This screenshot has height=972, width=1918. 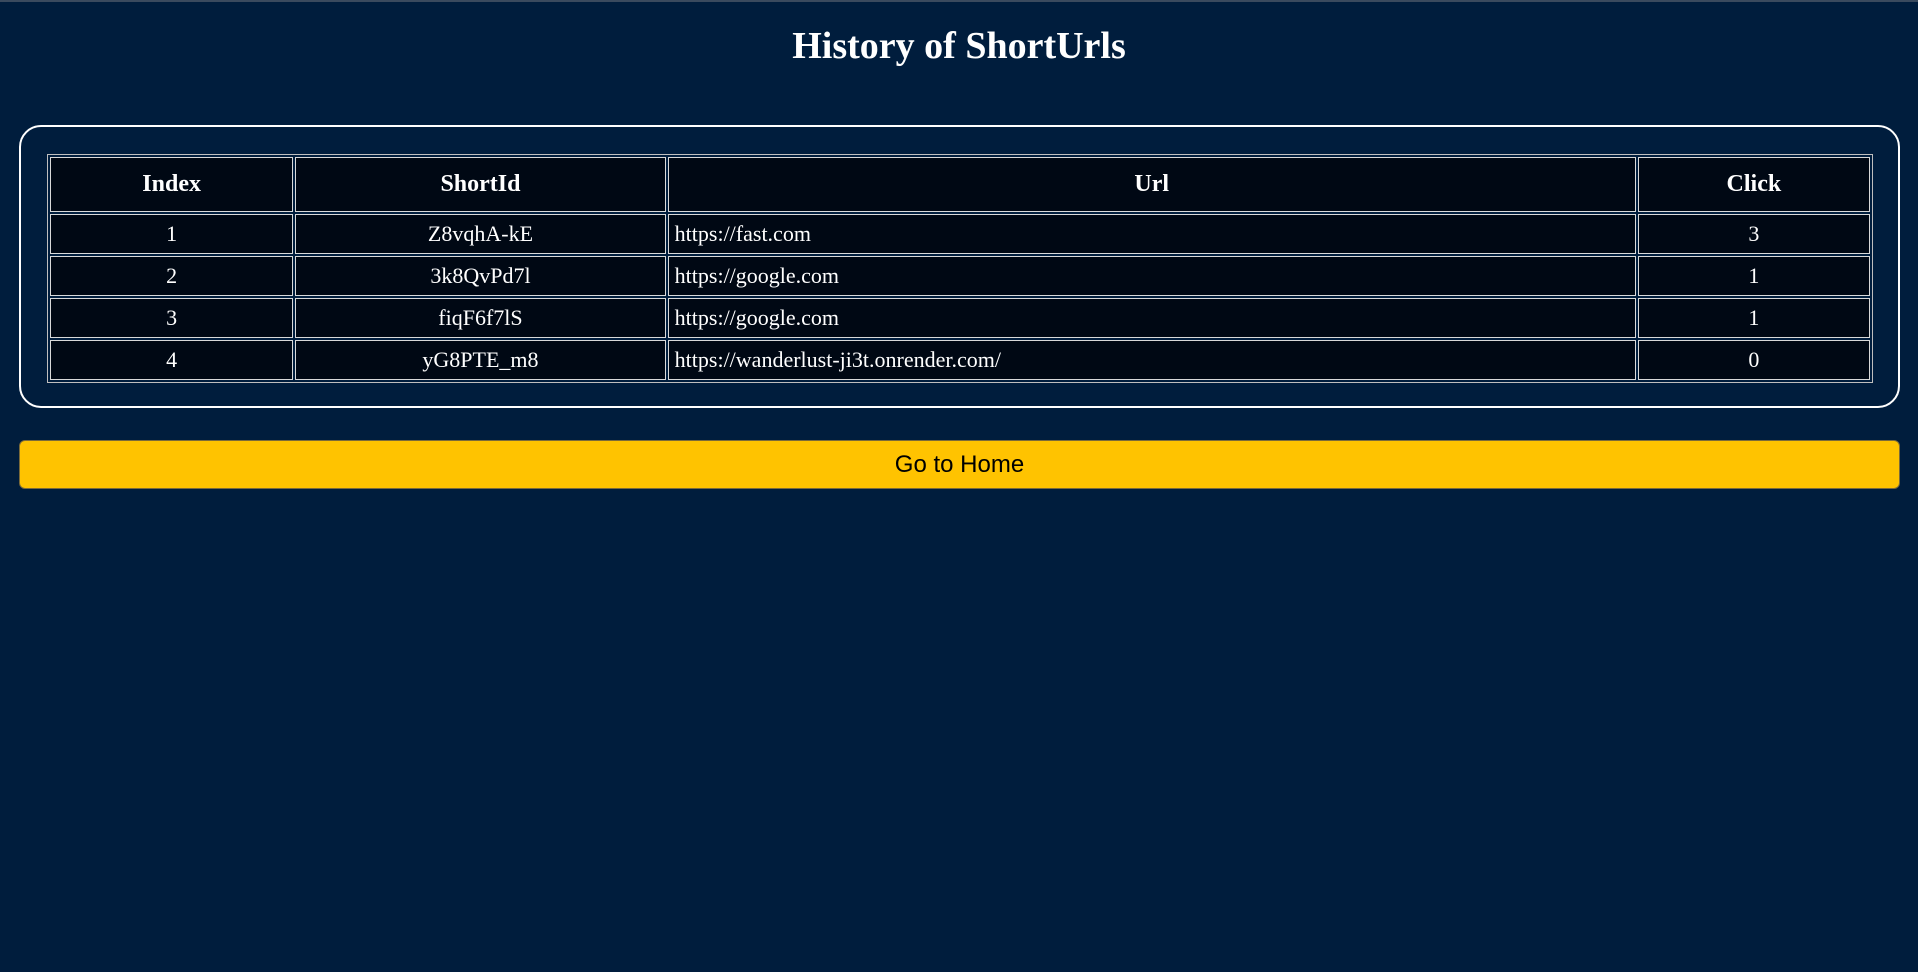 I want to click on go-to-home-button: Go to Home, so click(x=959, y=464).